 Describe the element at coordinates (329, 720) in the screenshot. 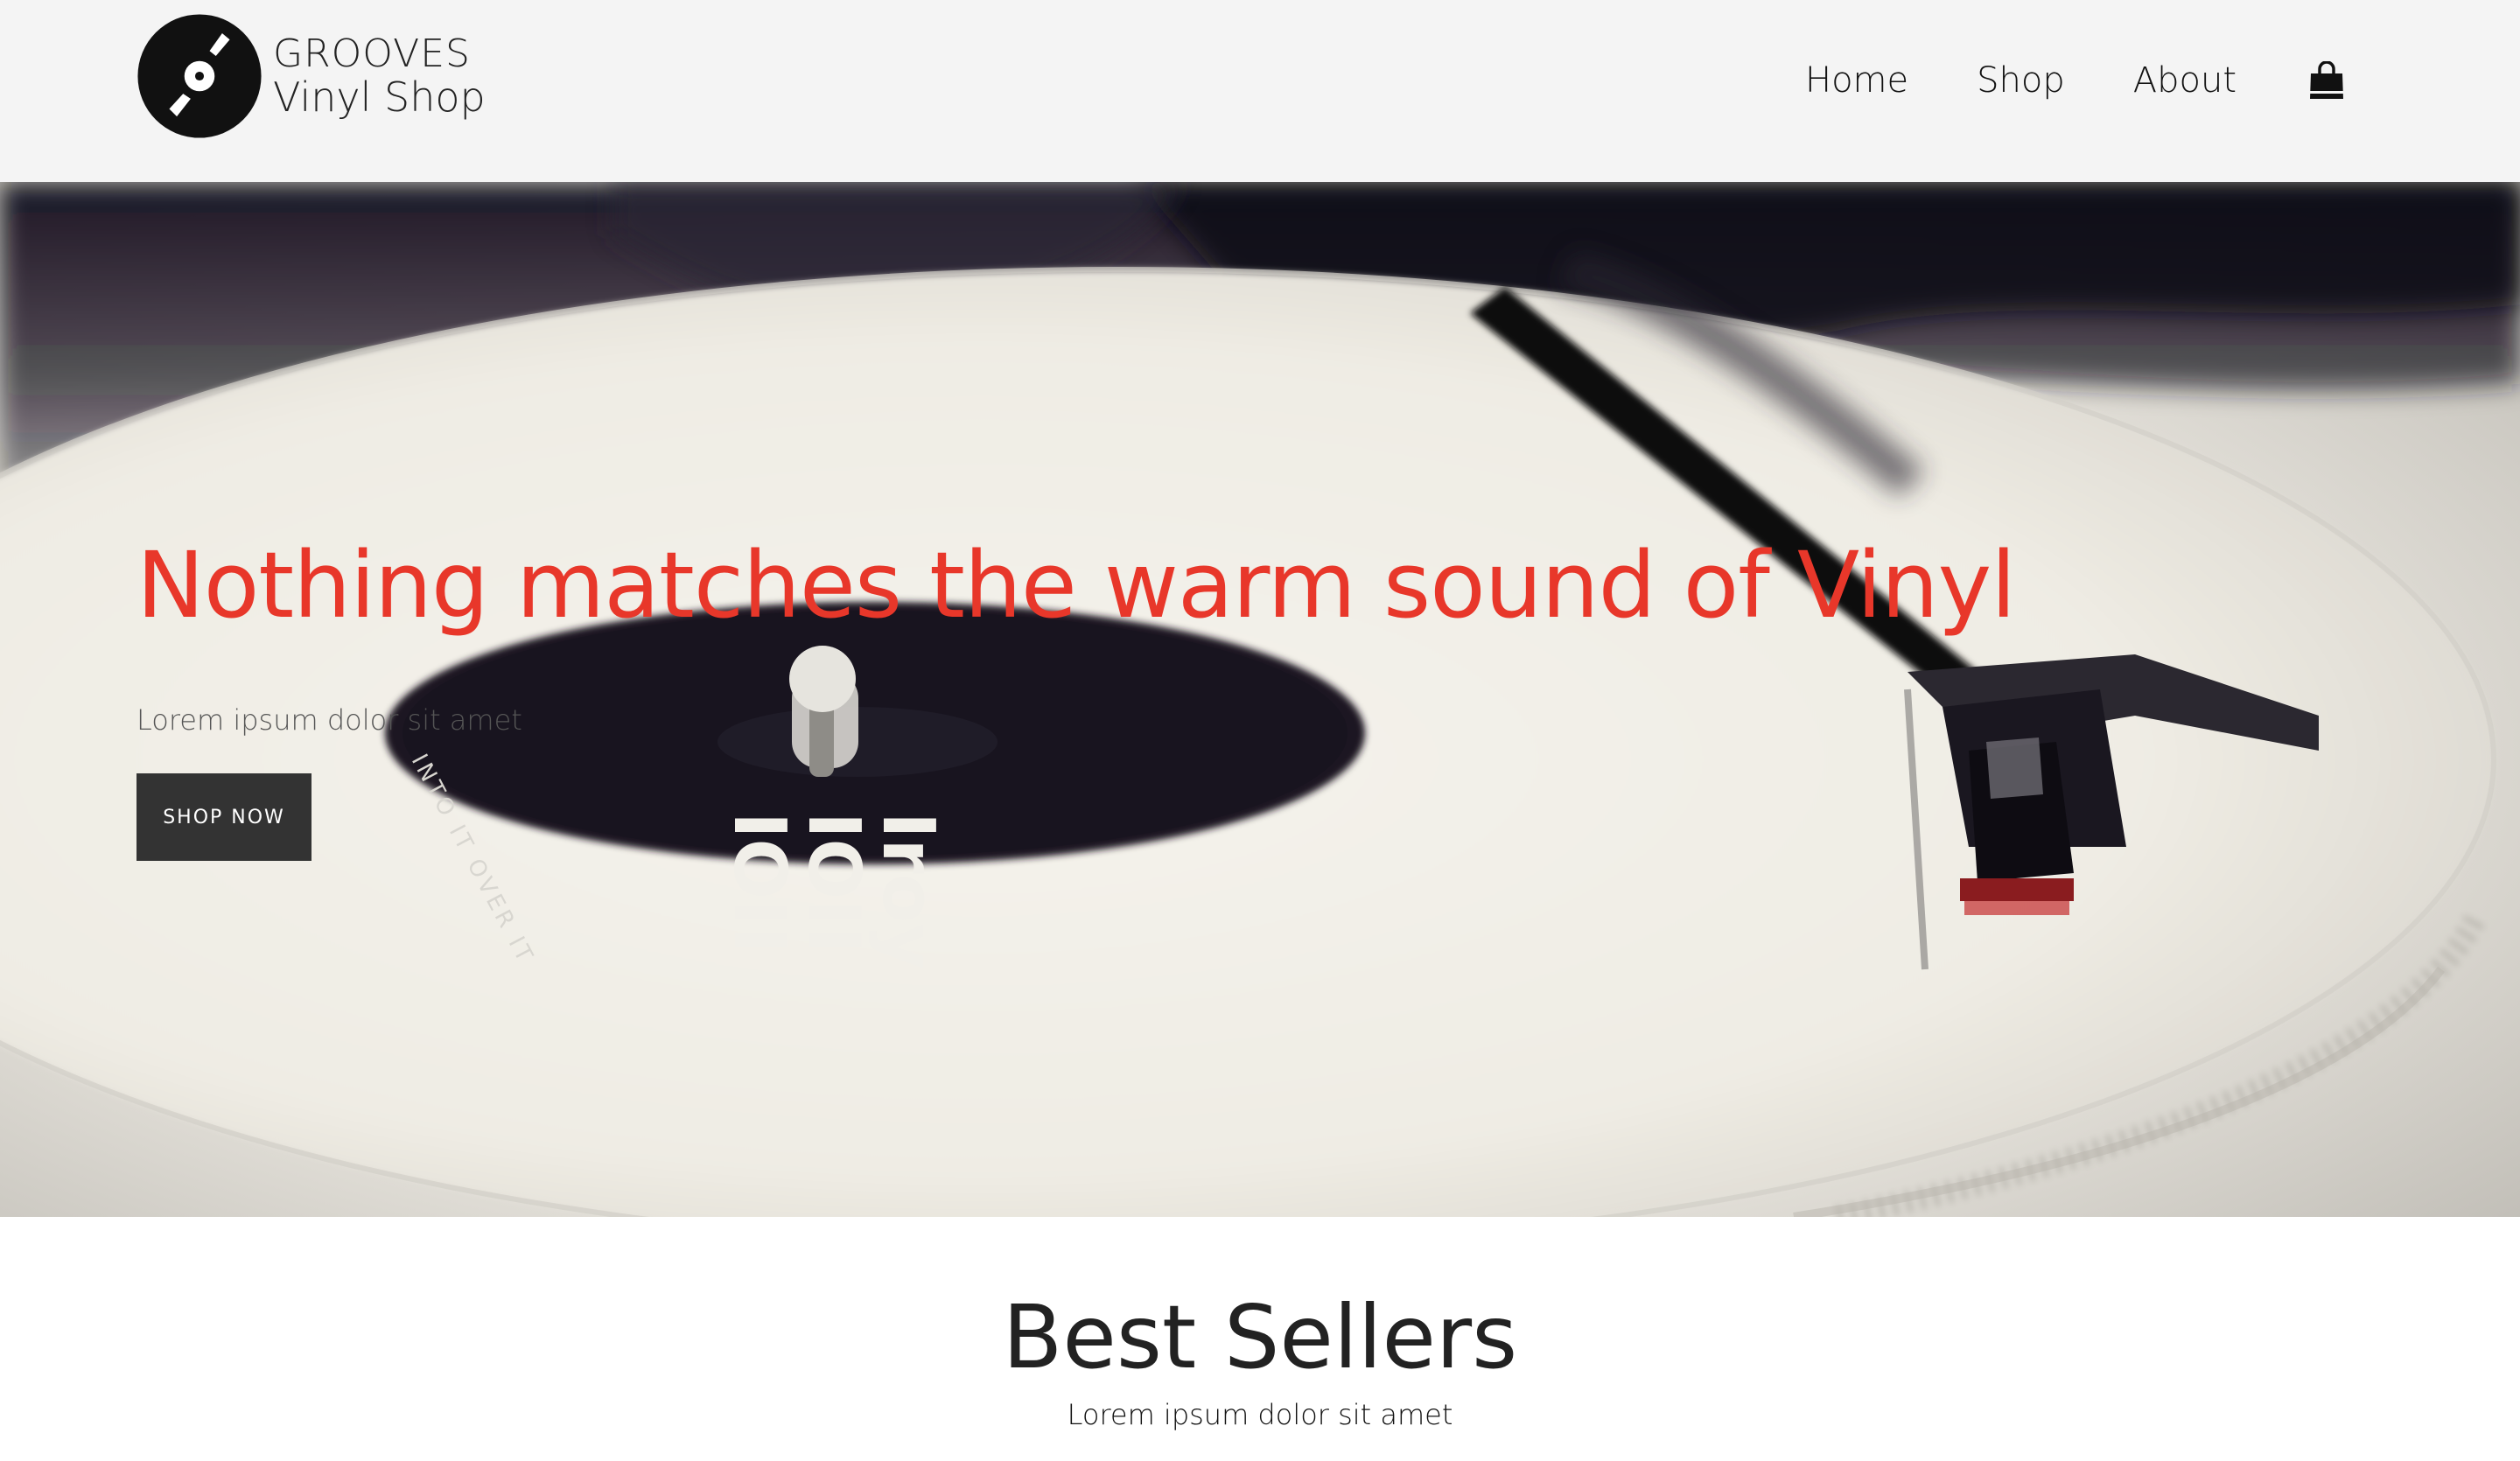

I see `hero-subheadline: Lorem ipsum dolor sit amet` at that location.